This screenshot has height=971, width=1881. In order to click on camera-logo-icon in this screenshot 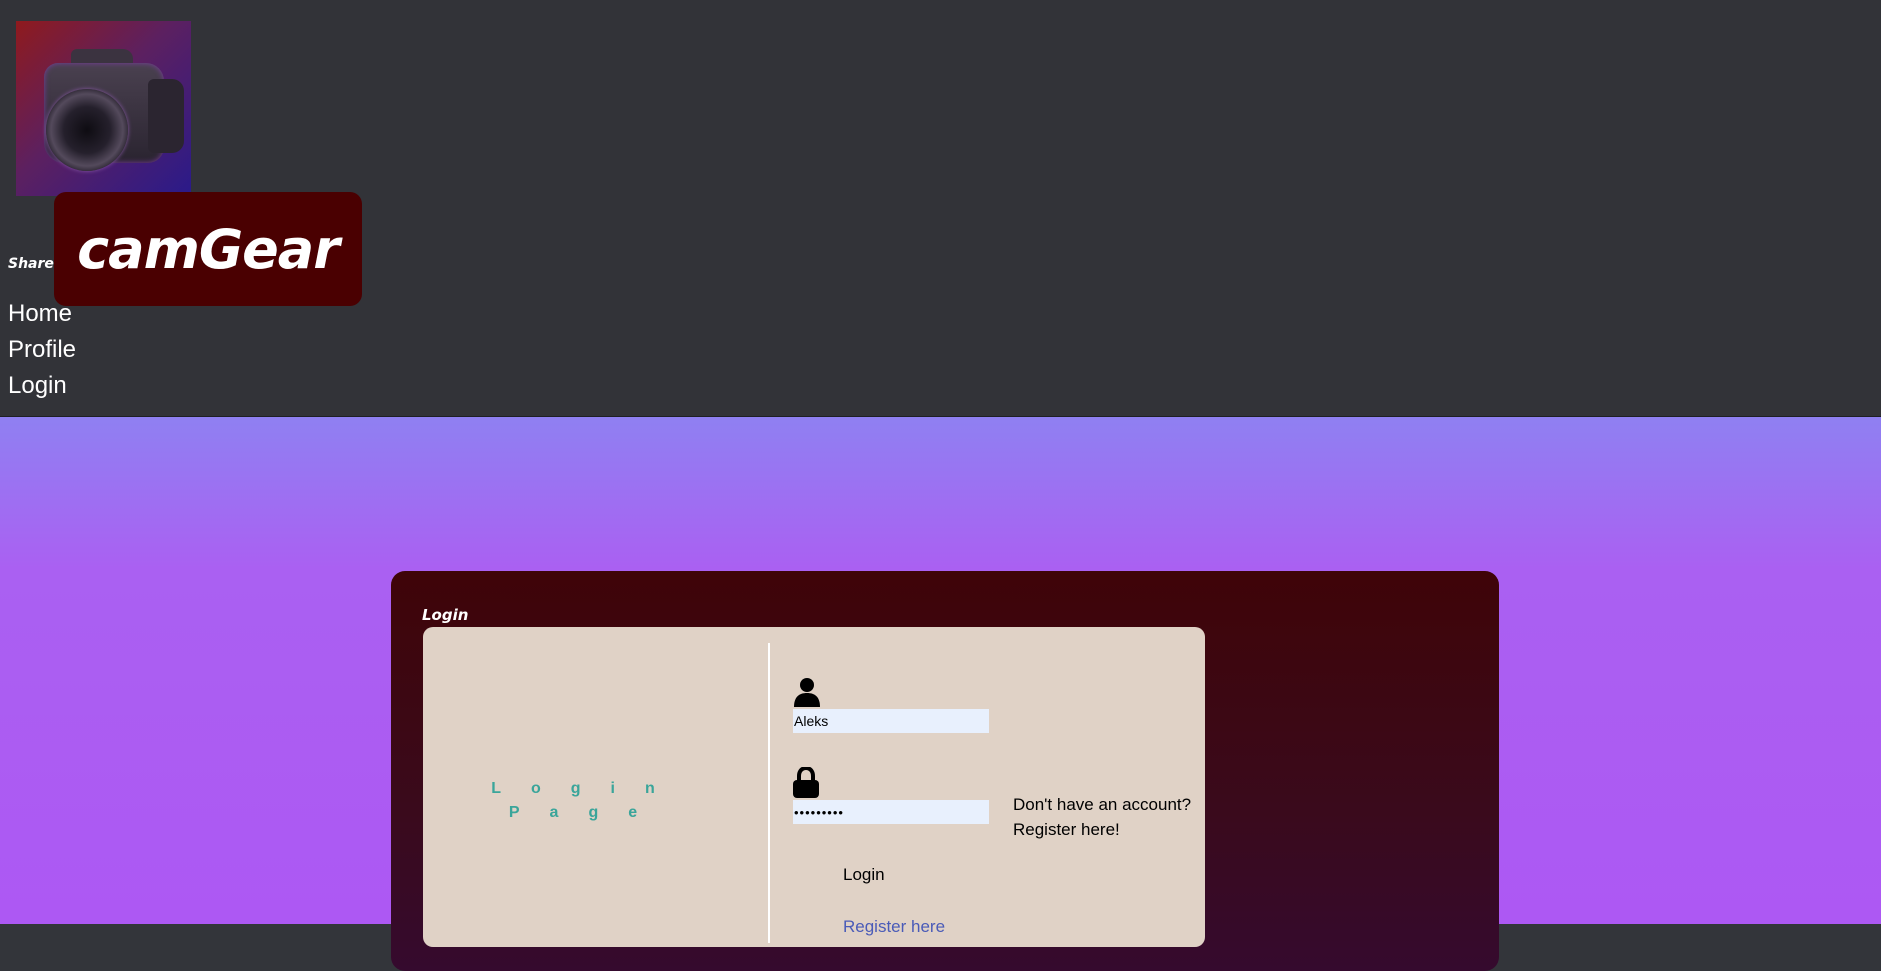, I will do `click(103, 108)`.